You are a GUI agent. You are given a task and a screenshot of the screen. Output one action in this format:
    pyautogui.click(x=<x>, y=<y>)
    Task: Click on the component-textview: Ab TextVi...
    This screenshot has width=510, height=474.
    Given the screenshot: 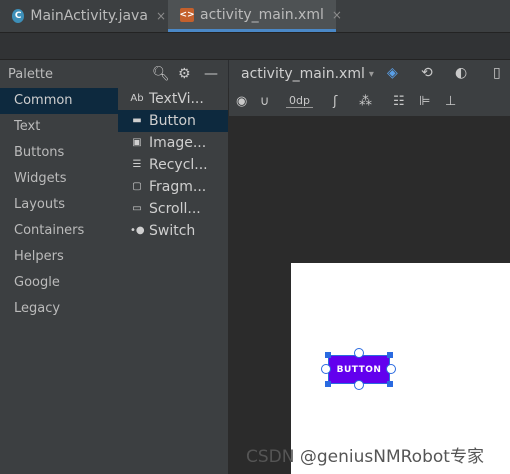 What is the action you would take?
    pyautogui.click(x=173, y=99)
    